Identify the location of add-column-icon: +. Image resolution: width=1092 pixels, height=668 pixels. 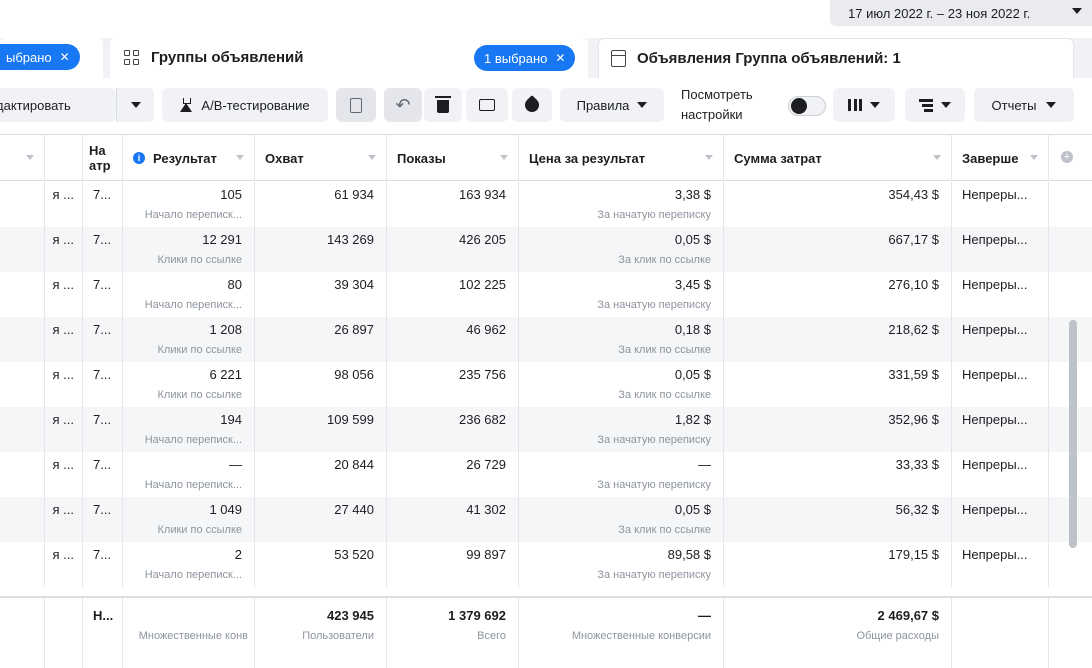
(1067, 157).